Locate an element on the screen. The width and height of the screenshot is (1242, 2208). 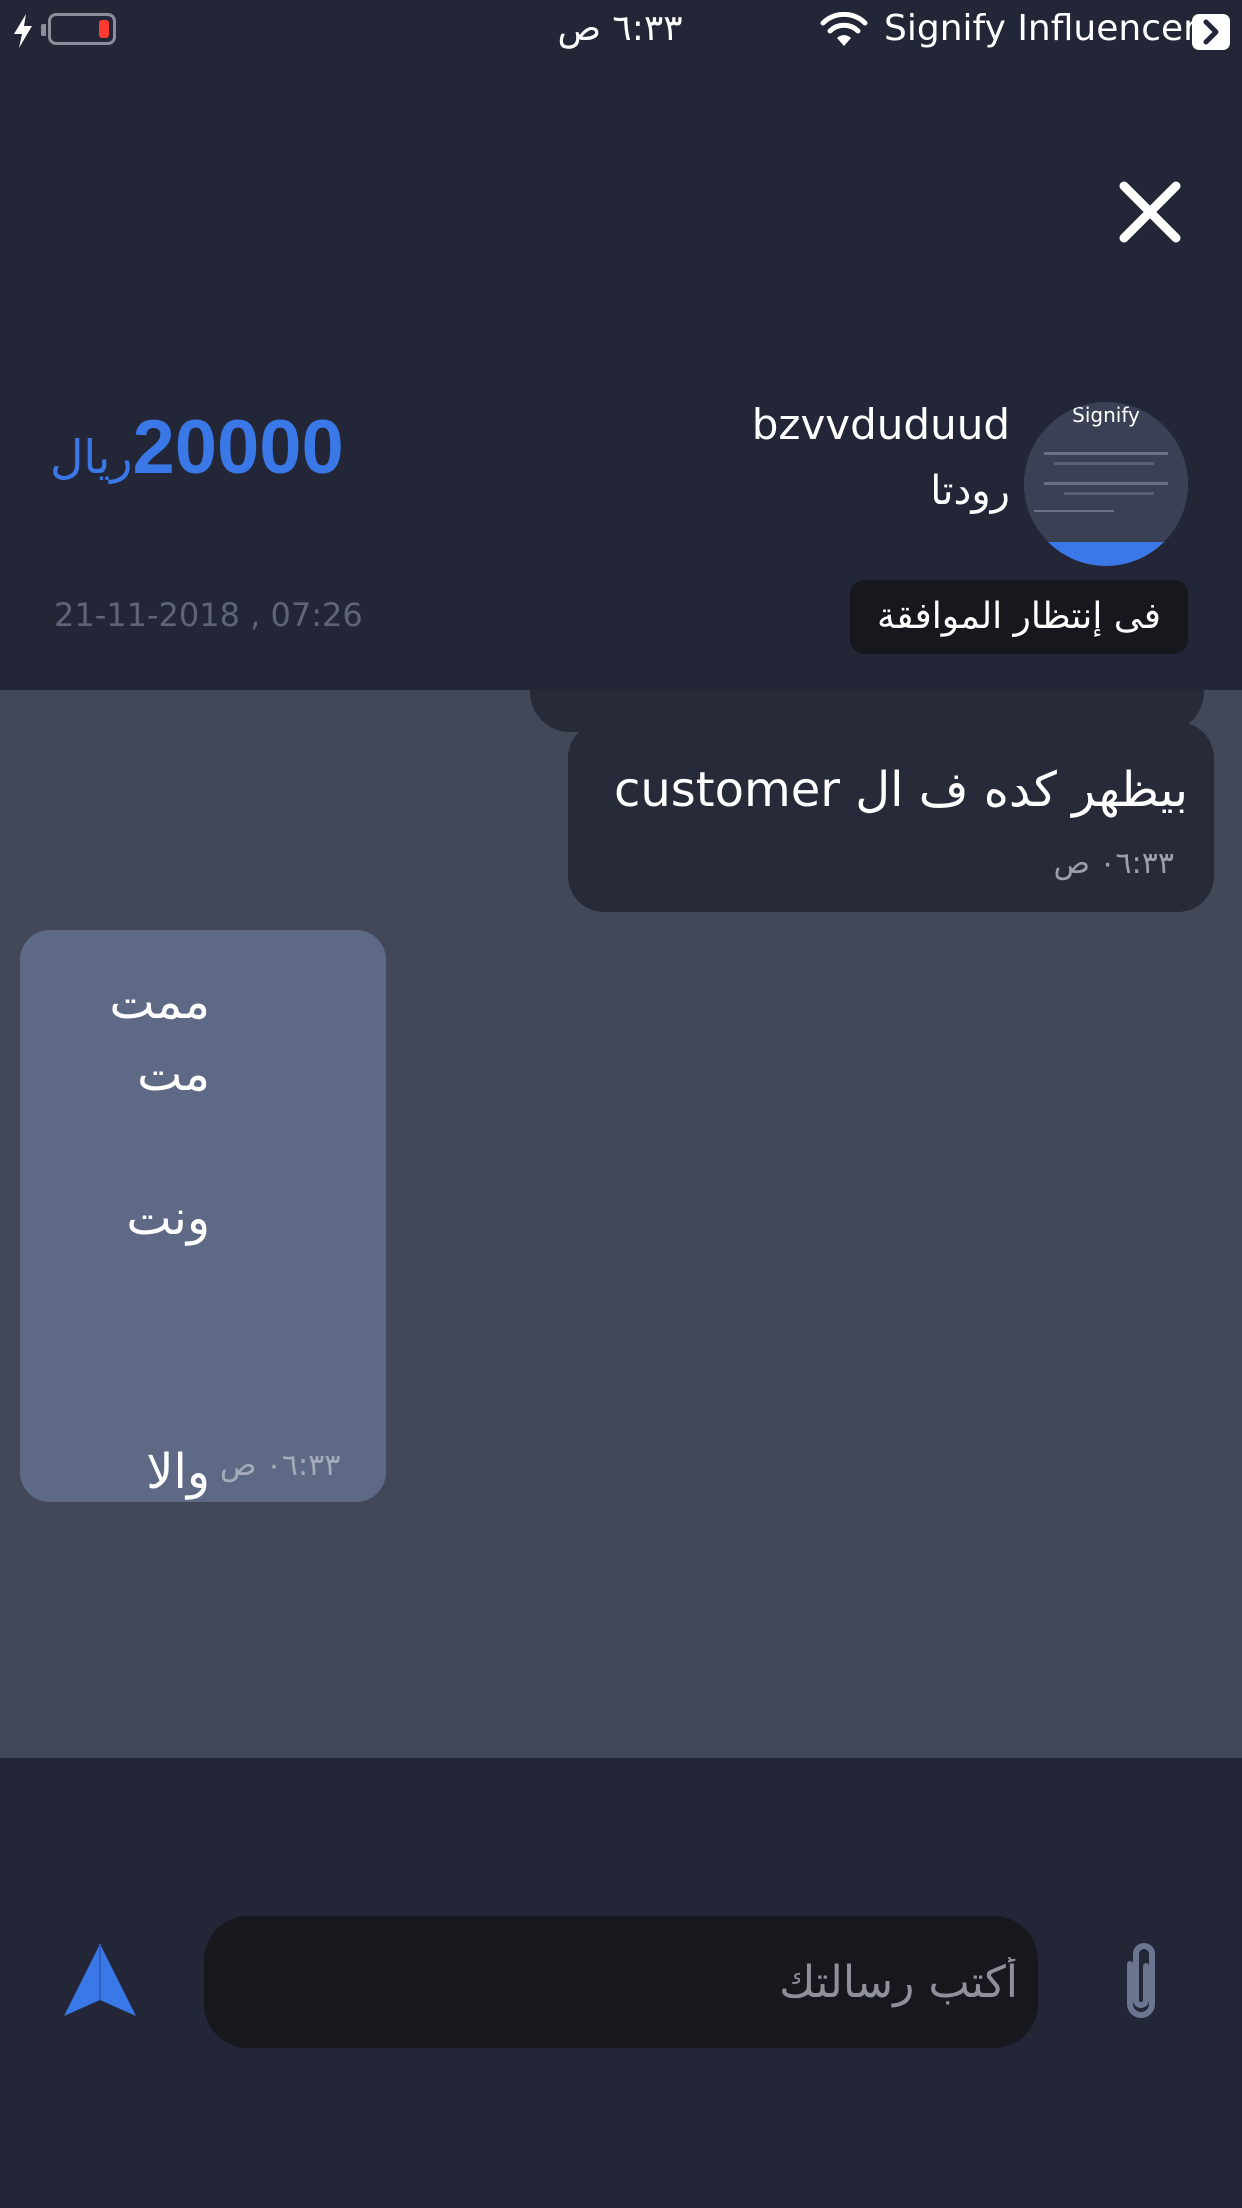
status-badge: فى إنتظار الموافقة is located at coordinates (1019, 617).